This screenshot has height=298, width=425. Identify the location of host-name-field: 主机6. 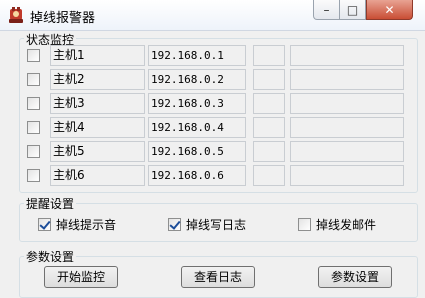
(97, 175).